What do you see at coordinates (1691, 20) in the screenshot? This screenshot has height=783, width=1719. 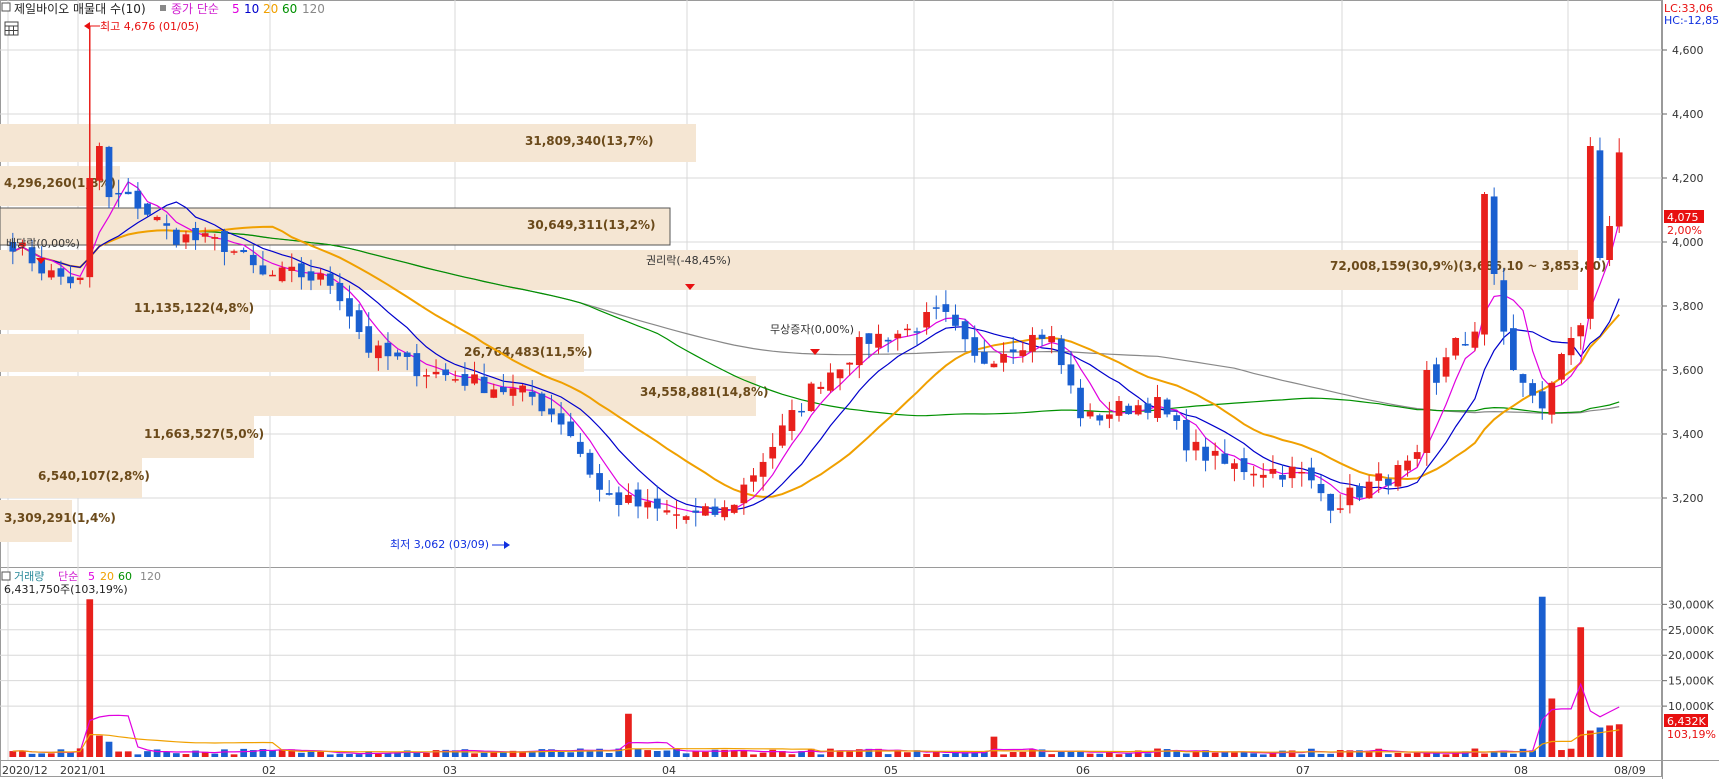 I see `hc-value: HC:-12,85` at bounding box center [1691, 20].